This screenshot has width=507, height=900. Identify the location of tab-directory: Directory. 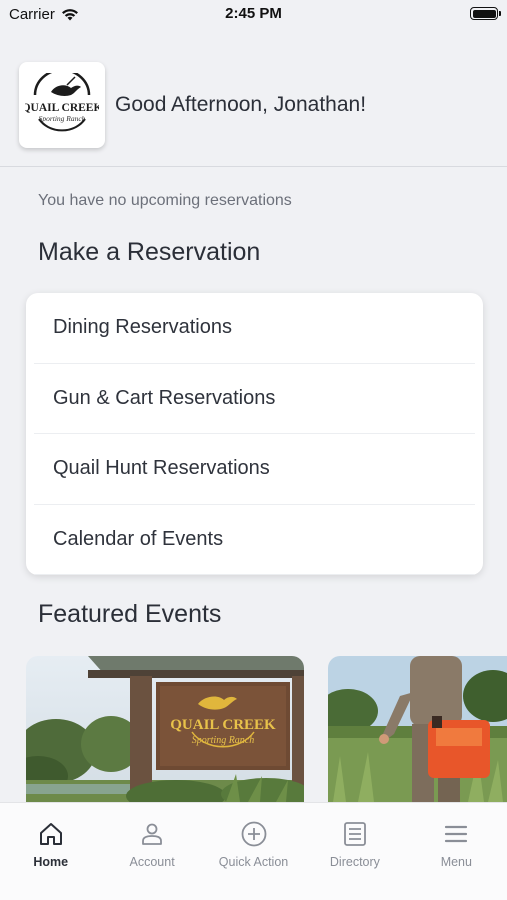
(354, 851).